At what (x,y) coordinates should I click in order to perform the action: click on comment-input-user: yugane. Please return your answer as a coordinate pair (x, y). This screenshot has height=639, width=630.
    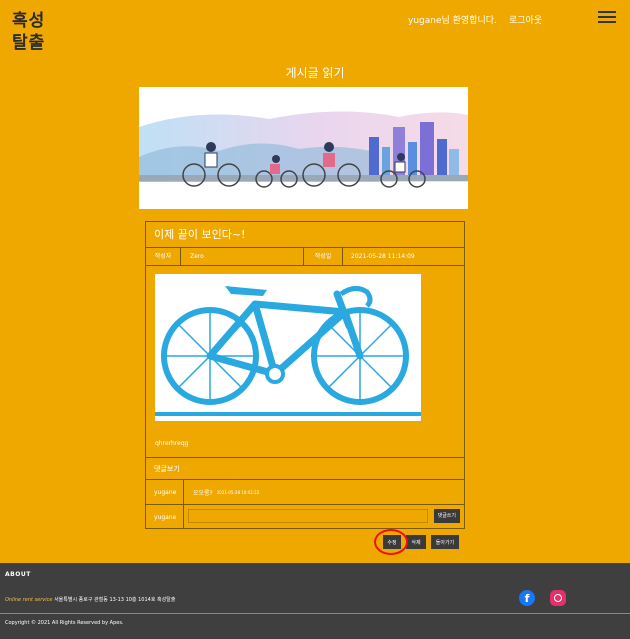
    Looking at the image, I should click on (165, 517).